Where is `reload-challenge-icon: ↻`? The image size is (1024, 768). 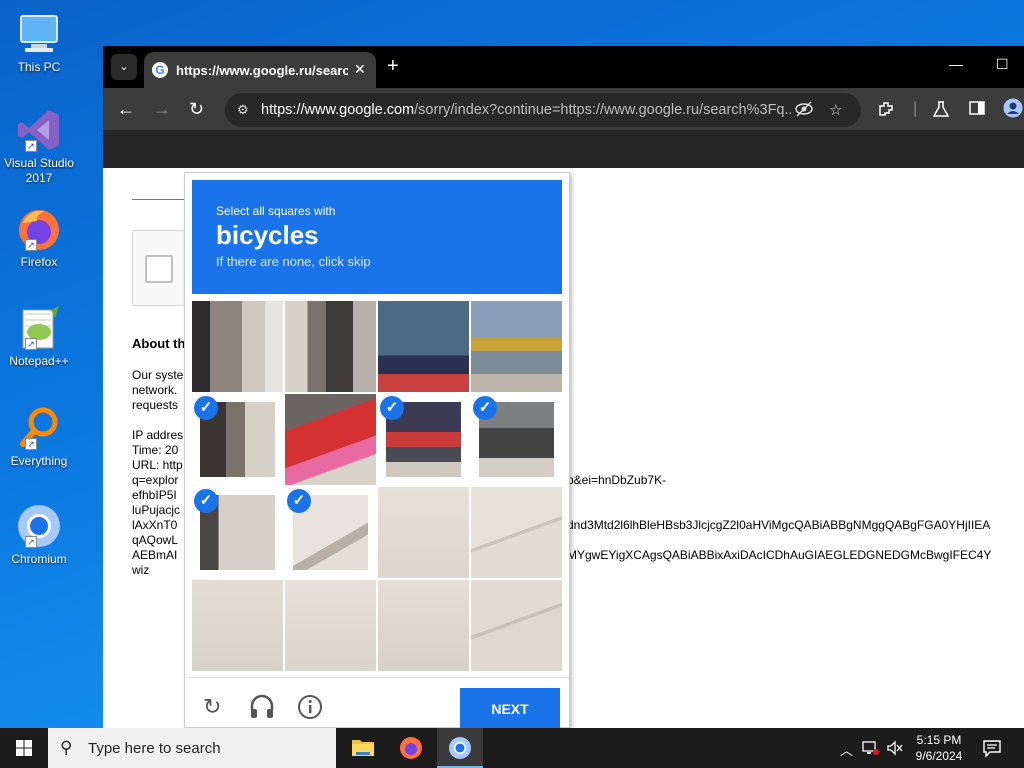
reload-challenge-icon: ↻ is located at coordinates (212, 707).